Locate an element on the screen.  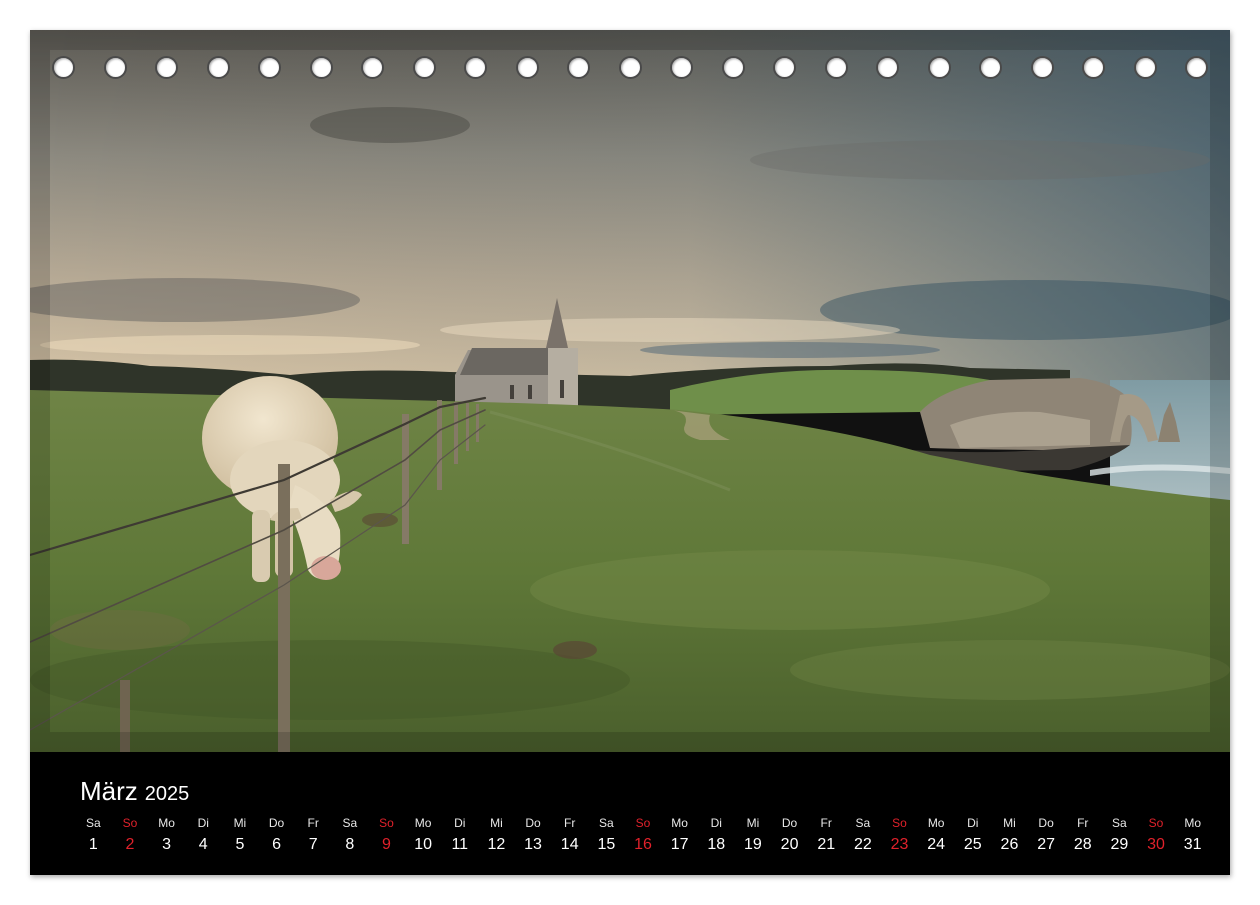
day-cell: Do 27 is located at coordinates (1046, 841).